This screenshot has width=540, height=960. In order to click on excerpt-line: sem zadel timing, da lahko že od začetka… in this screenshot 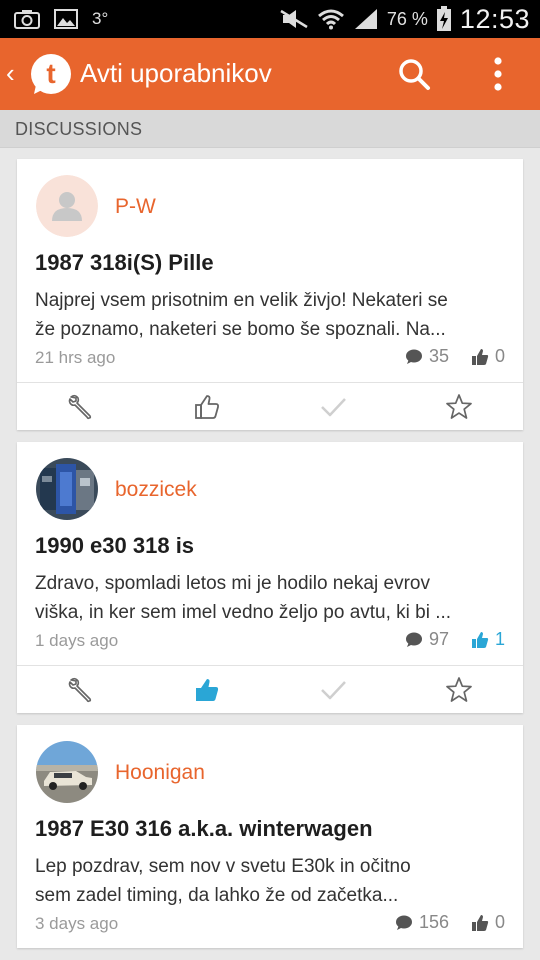, I will do `click(217, 895)`.